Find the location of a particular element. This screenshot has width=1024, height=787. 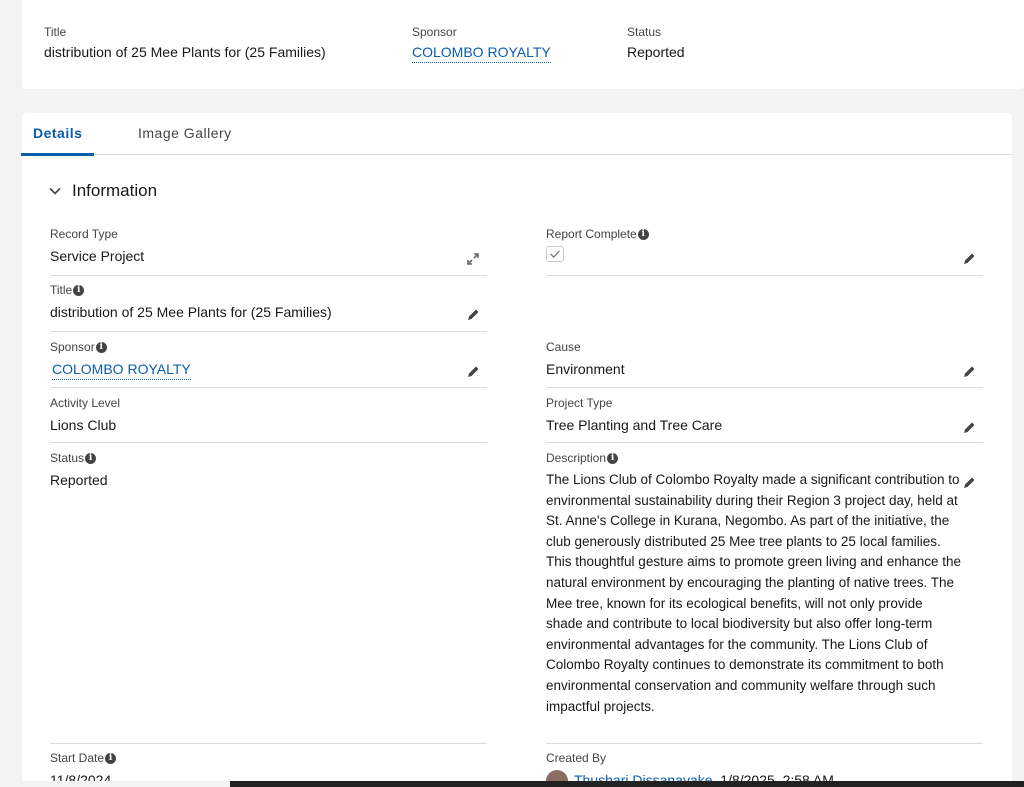

start-date-label: Start Date is located at coordinates (77, 758).